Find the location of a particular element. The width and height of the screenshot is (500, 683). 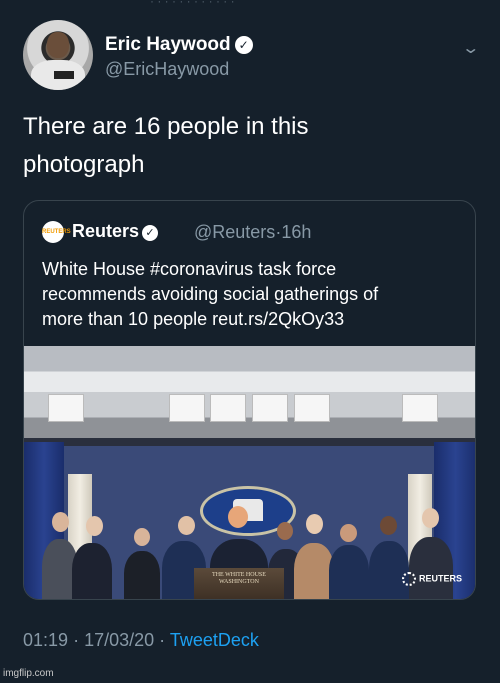

podium-label-line: WASHINGTON is located at coordinates (239, 582).